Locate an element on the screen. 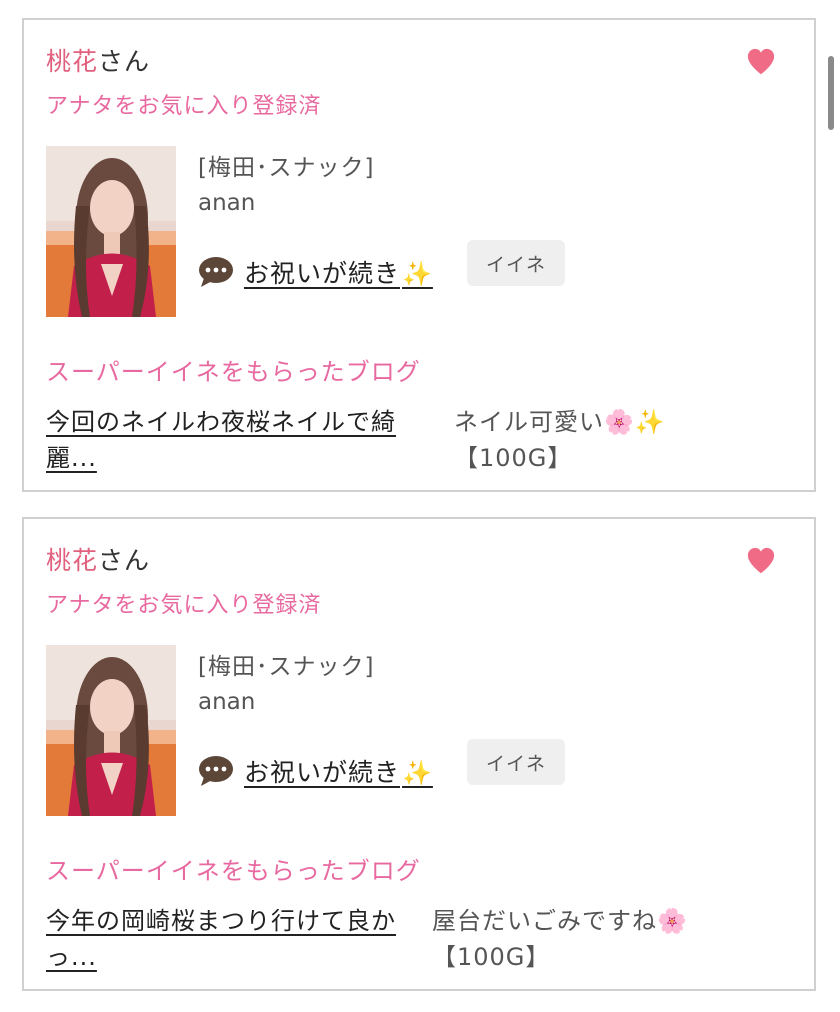 The image size is (840, 1012). super-like-comment: 屋台だいごみですね🌸 【100G】 is located at coordinates (592, 939).